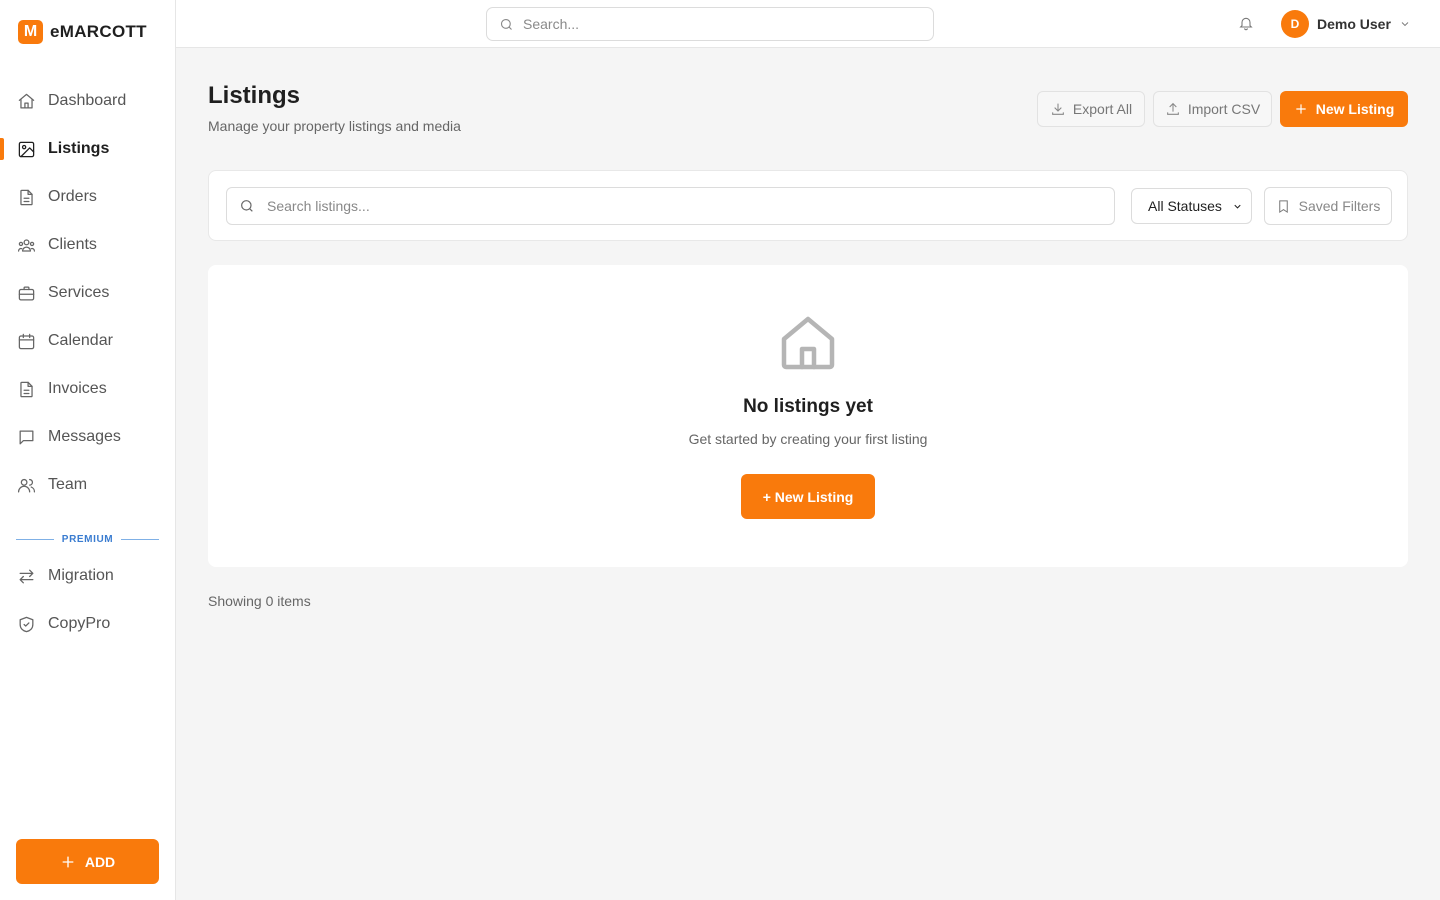 The height and width of the screenshot is (900, 1440). I want to click on sidebar-item-calendar: Calendar, so click(88, 341).